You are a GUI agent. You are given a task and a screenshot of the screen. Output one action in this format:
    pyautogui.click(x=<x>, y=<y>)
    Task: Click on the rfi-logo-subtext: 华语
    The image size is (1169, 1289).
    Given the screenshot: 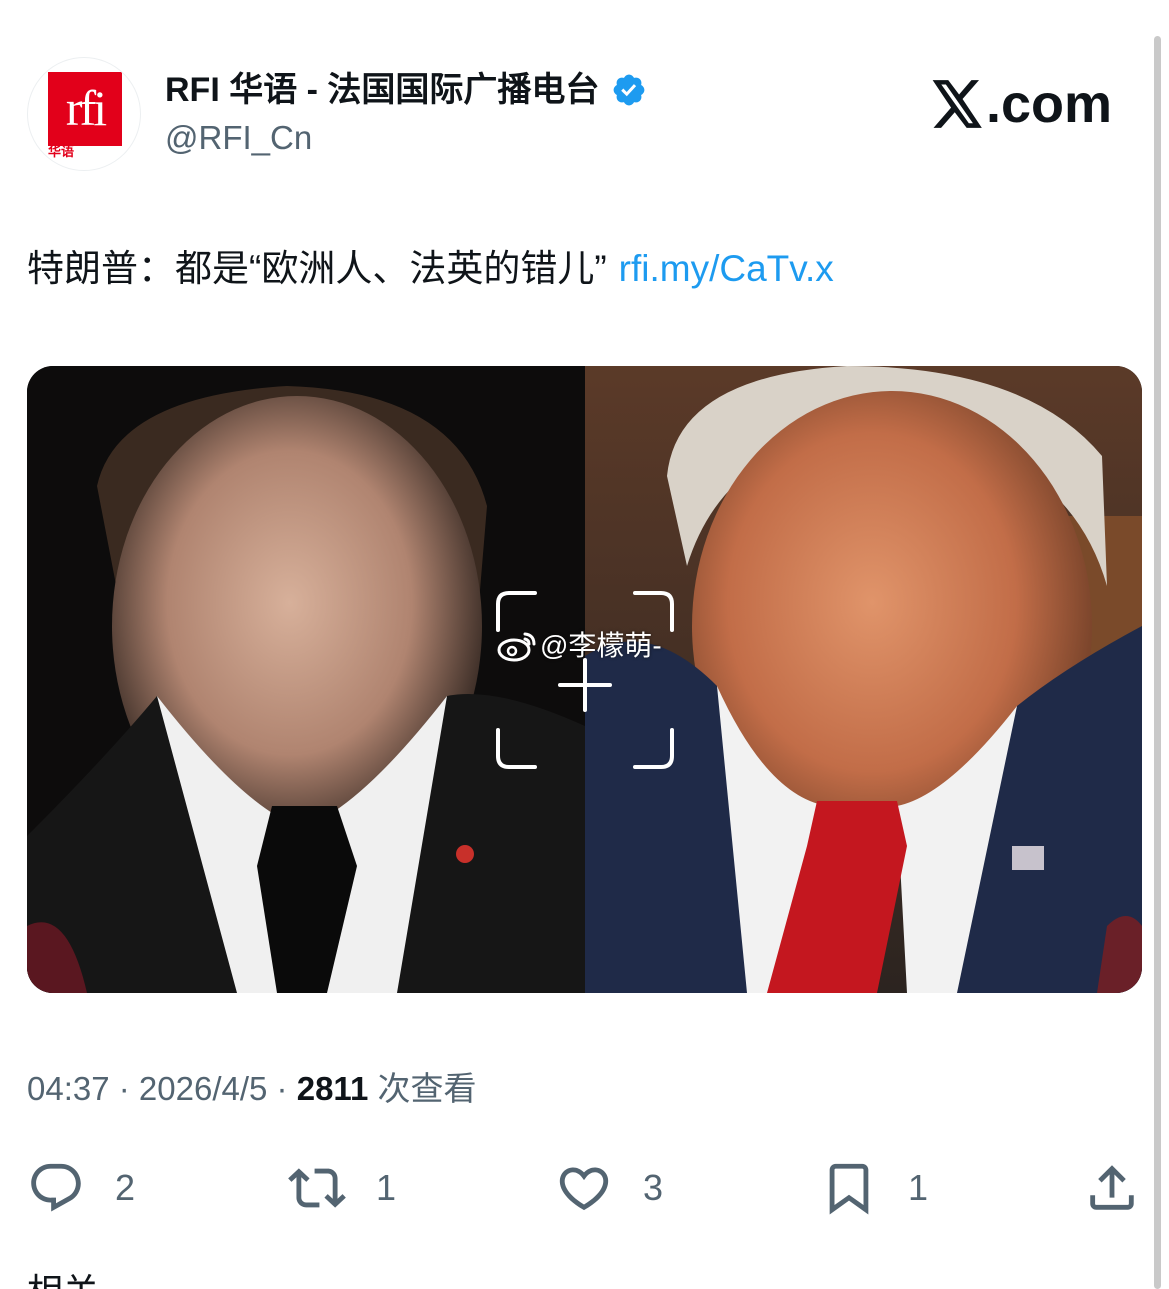 What is the action you would take?
    pyautogui.click(x=61, y=151)
    